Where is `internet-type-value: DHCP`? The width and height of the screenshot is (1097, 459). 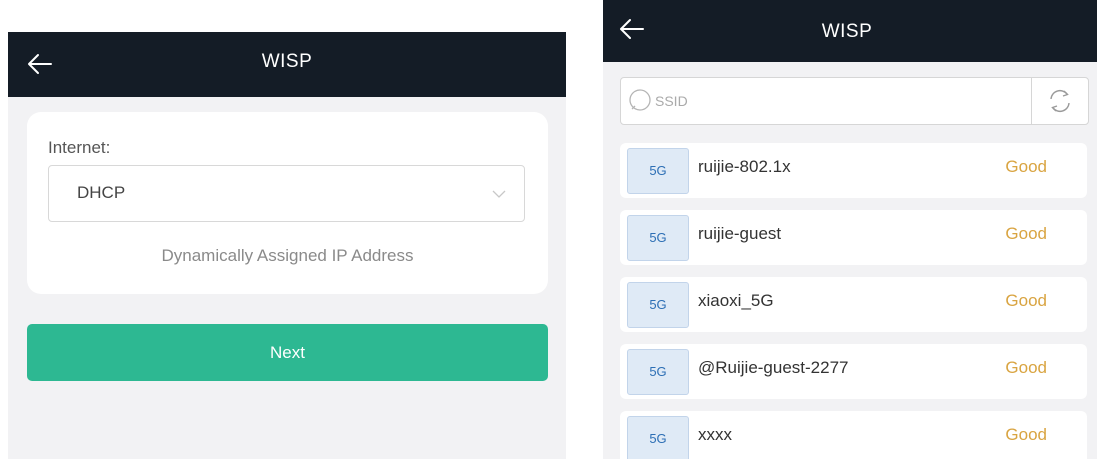 internet-type-value: DHCP is located at coordinates (101, 192).